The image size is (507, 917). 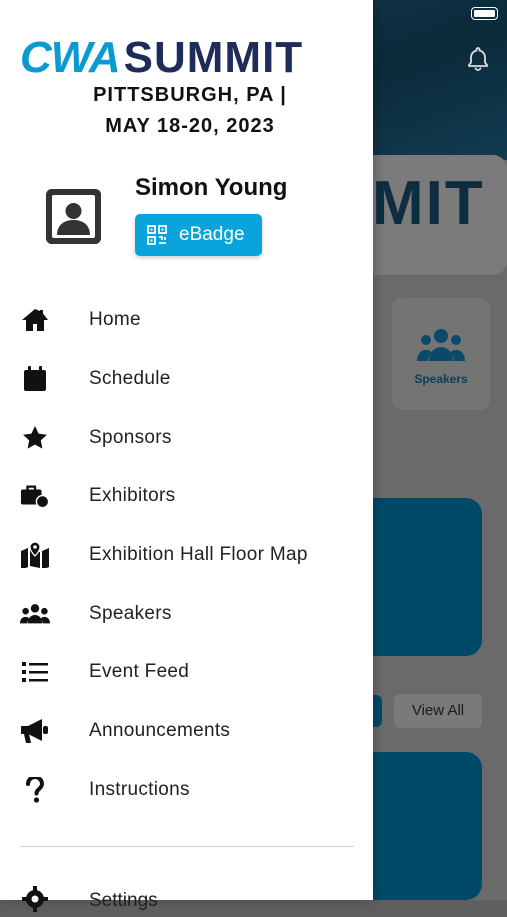 I want to click on menu-item-speakers: Speakers, so click(x=186, y=613).